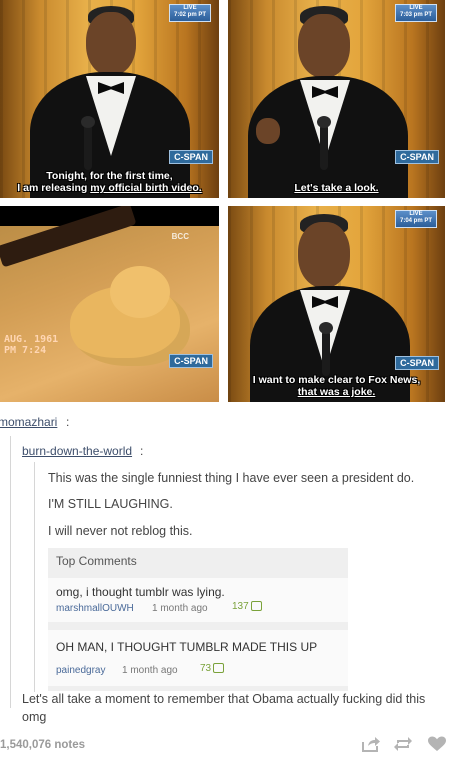 Image resolution: width=460 pixels, height=760 pixels. I want to click on like-icon, so click(437, 744).